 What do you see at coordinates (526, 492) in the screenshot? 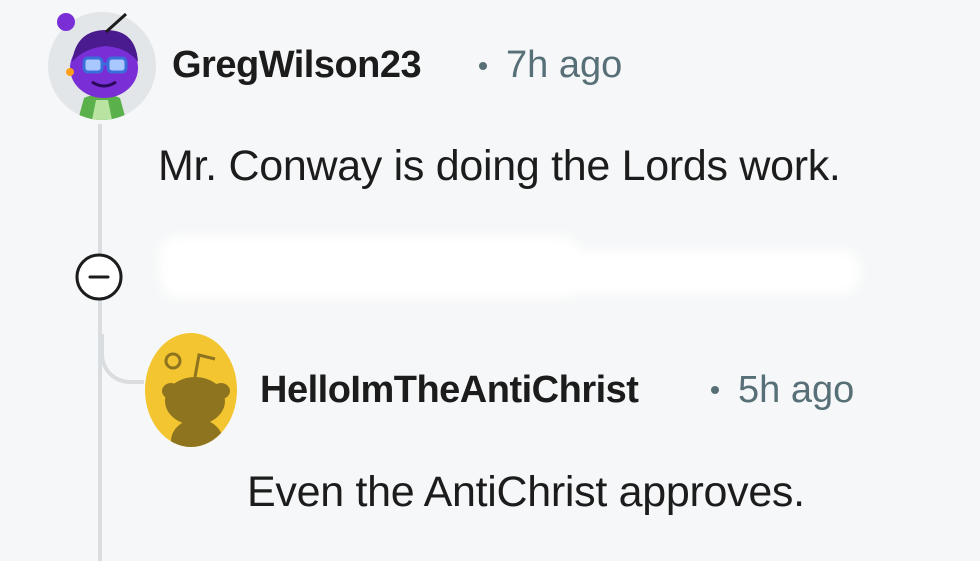
I see `comment-body: Even the AntiChrist approves.` at bounding box center [526, 492].